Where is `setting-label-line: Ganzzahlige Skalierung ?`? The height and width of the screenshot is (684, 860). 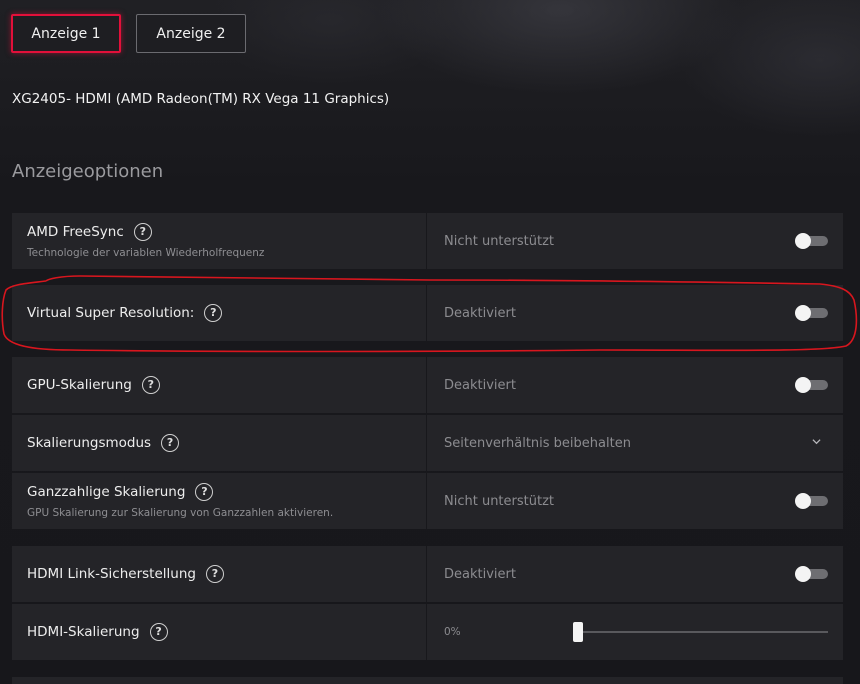
setting-label-line: Ganzzahlige Skalierung ? is located at coordinates (226, 492).